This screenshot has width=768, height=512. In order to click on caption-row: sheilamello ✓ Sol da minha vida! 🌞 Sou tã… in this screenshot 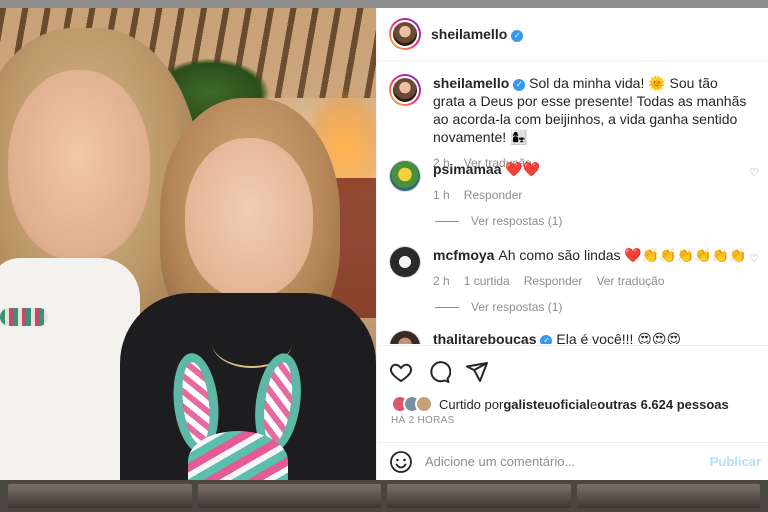, I will do `click(574, 123)`.